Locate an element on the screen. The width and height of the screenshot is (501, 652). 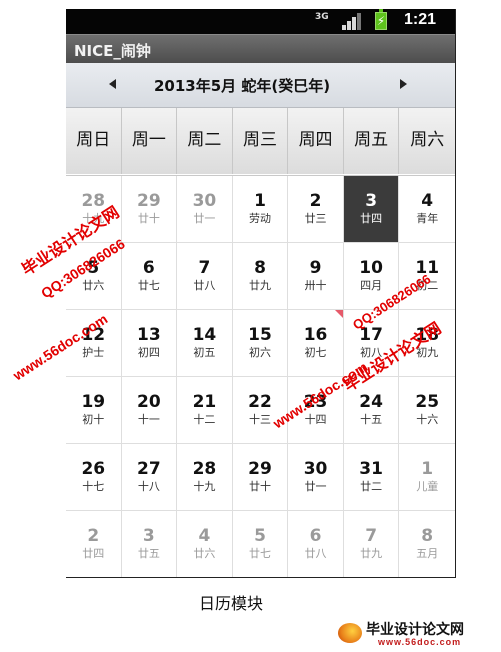
day-cell: 2 廿四 is located at coordinates (94, 544).